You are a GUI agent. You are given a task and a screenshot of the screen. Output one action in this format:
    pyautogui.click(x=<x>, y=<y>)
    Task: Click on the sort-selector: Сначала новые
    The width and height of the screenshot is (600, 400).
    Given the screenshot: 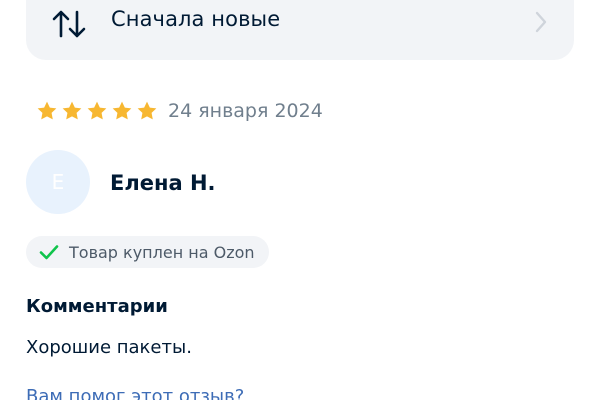 What is the action you would take?
    pyautogui.click(x=300, y=30)
    